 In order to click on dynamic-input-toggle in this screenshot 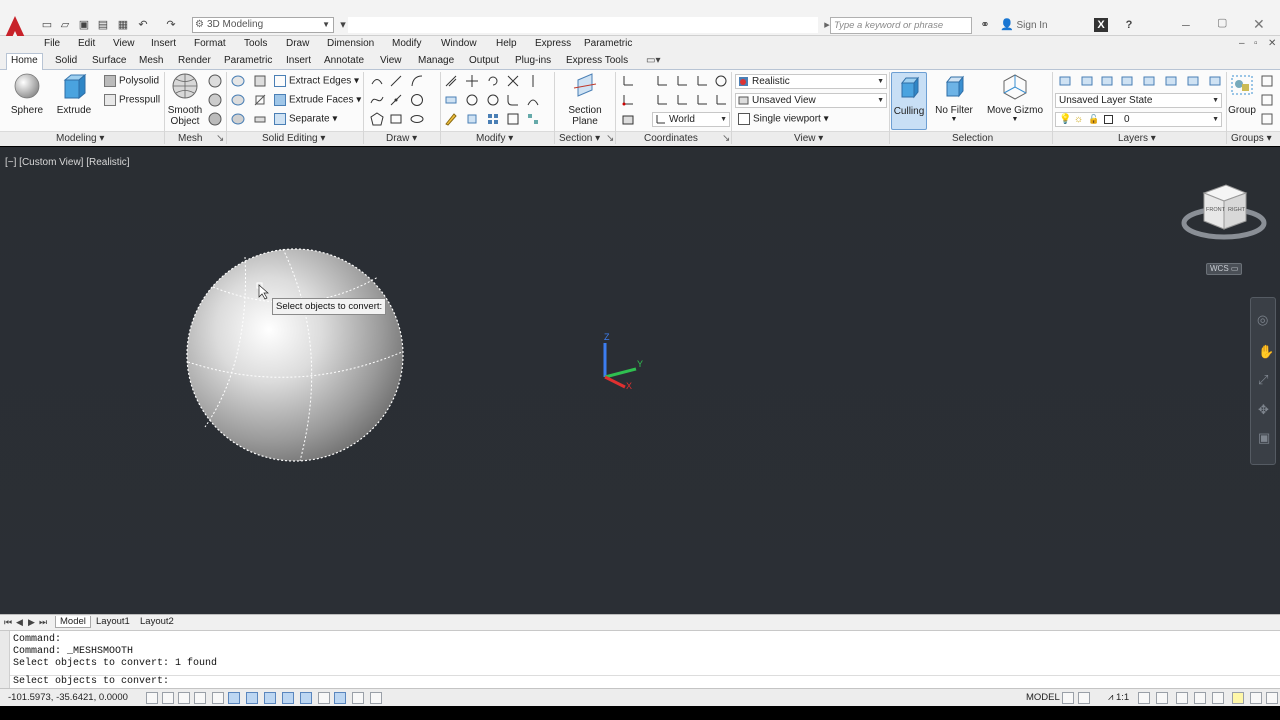, I will do `click(306, 698)`.